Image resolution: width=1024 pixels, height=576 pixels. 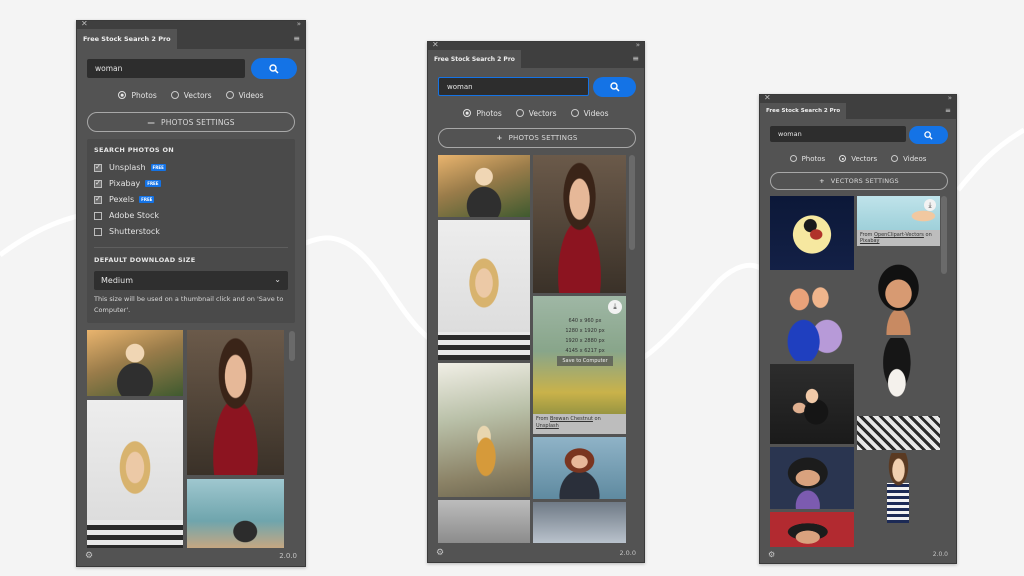 What do you see at coordinates (928, 235) in the screenshot?
I see `credit-on: on` at bounding box center [928, 235].